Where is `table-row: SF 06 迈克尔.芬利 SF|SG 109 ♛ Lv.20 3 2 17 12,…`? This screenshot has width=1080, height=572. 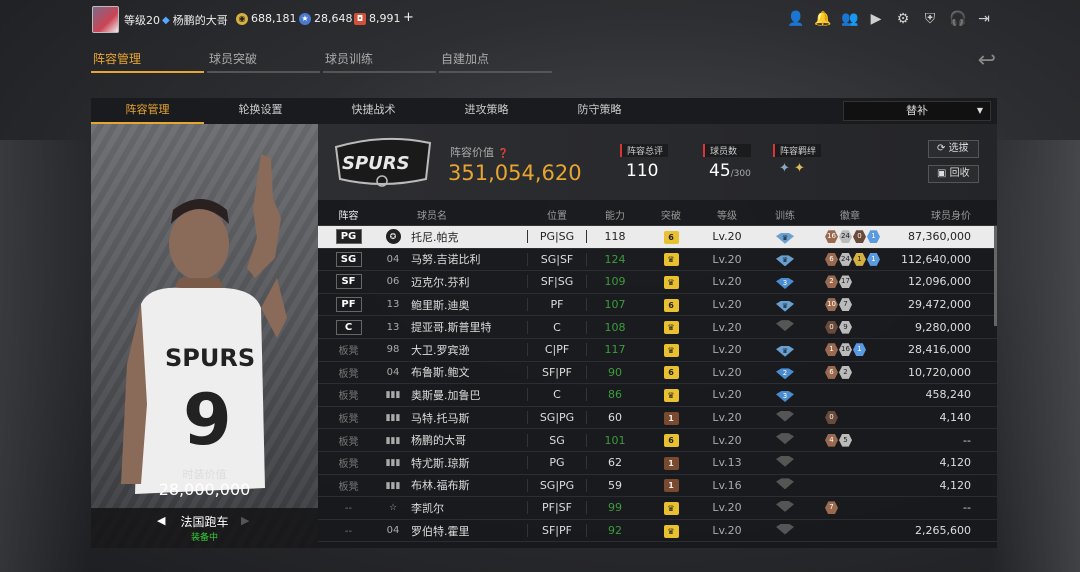
table-row: SF 06 迈克尔.芬利 SF|SG 109 ♛ Lv.20 3 2 17 12,… is located at coordinates (657, 282).